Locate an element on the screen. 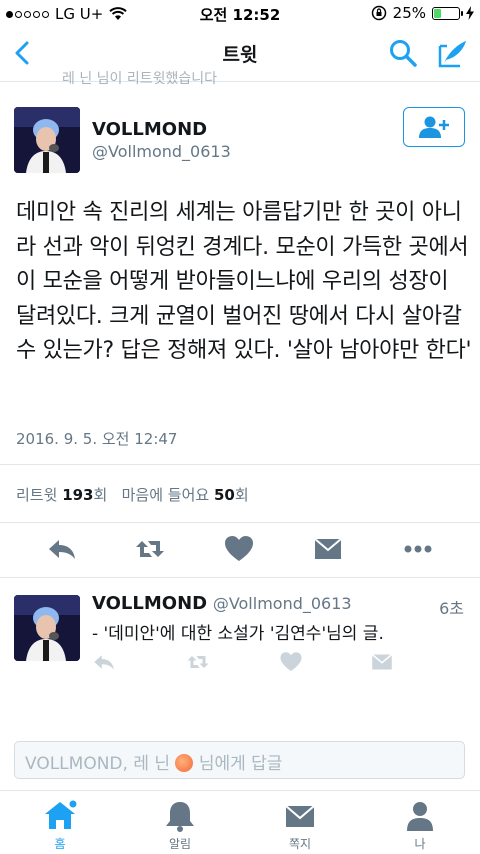  search-icon is located at coordinates (403, 53).